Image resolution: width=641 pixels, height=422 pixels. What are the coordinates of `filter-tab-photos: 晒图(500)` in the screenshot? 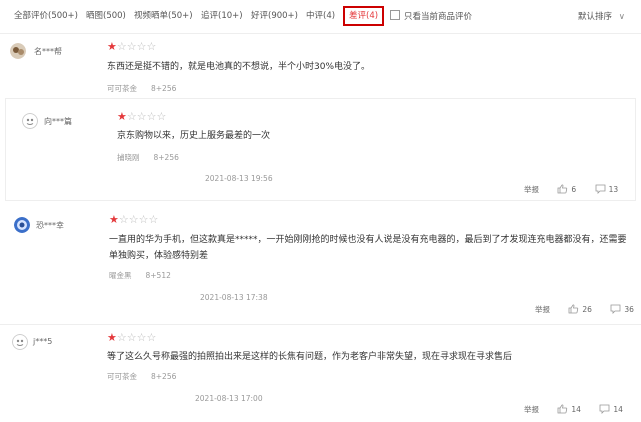 It's located at (106, 16).